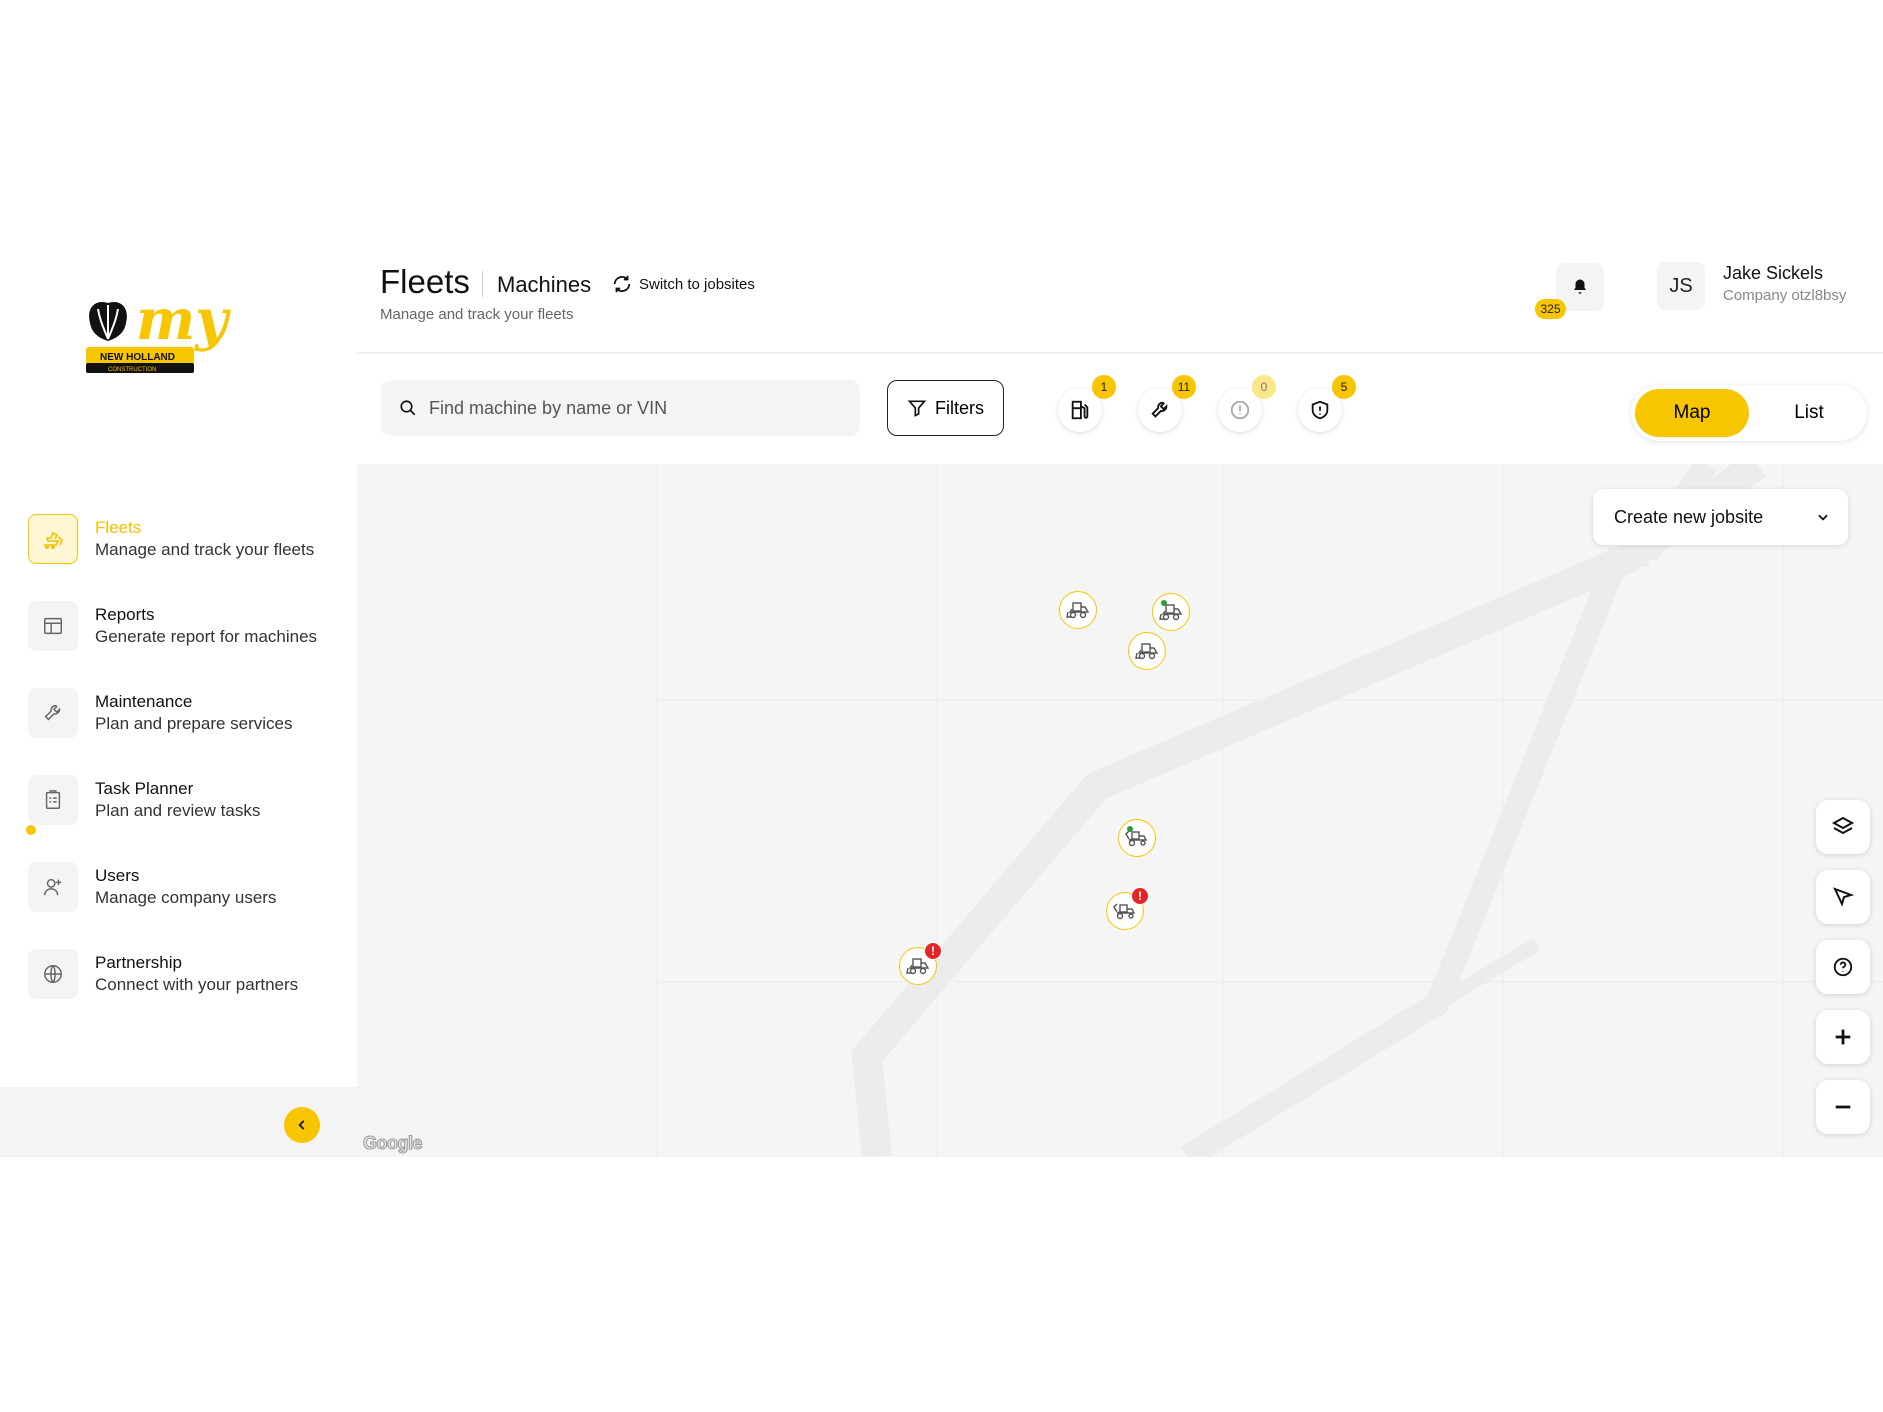 This screenshot has height=1412, width=1883. I want to click on notifications-count-badge: 325, so click(1550, 309).